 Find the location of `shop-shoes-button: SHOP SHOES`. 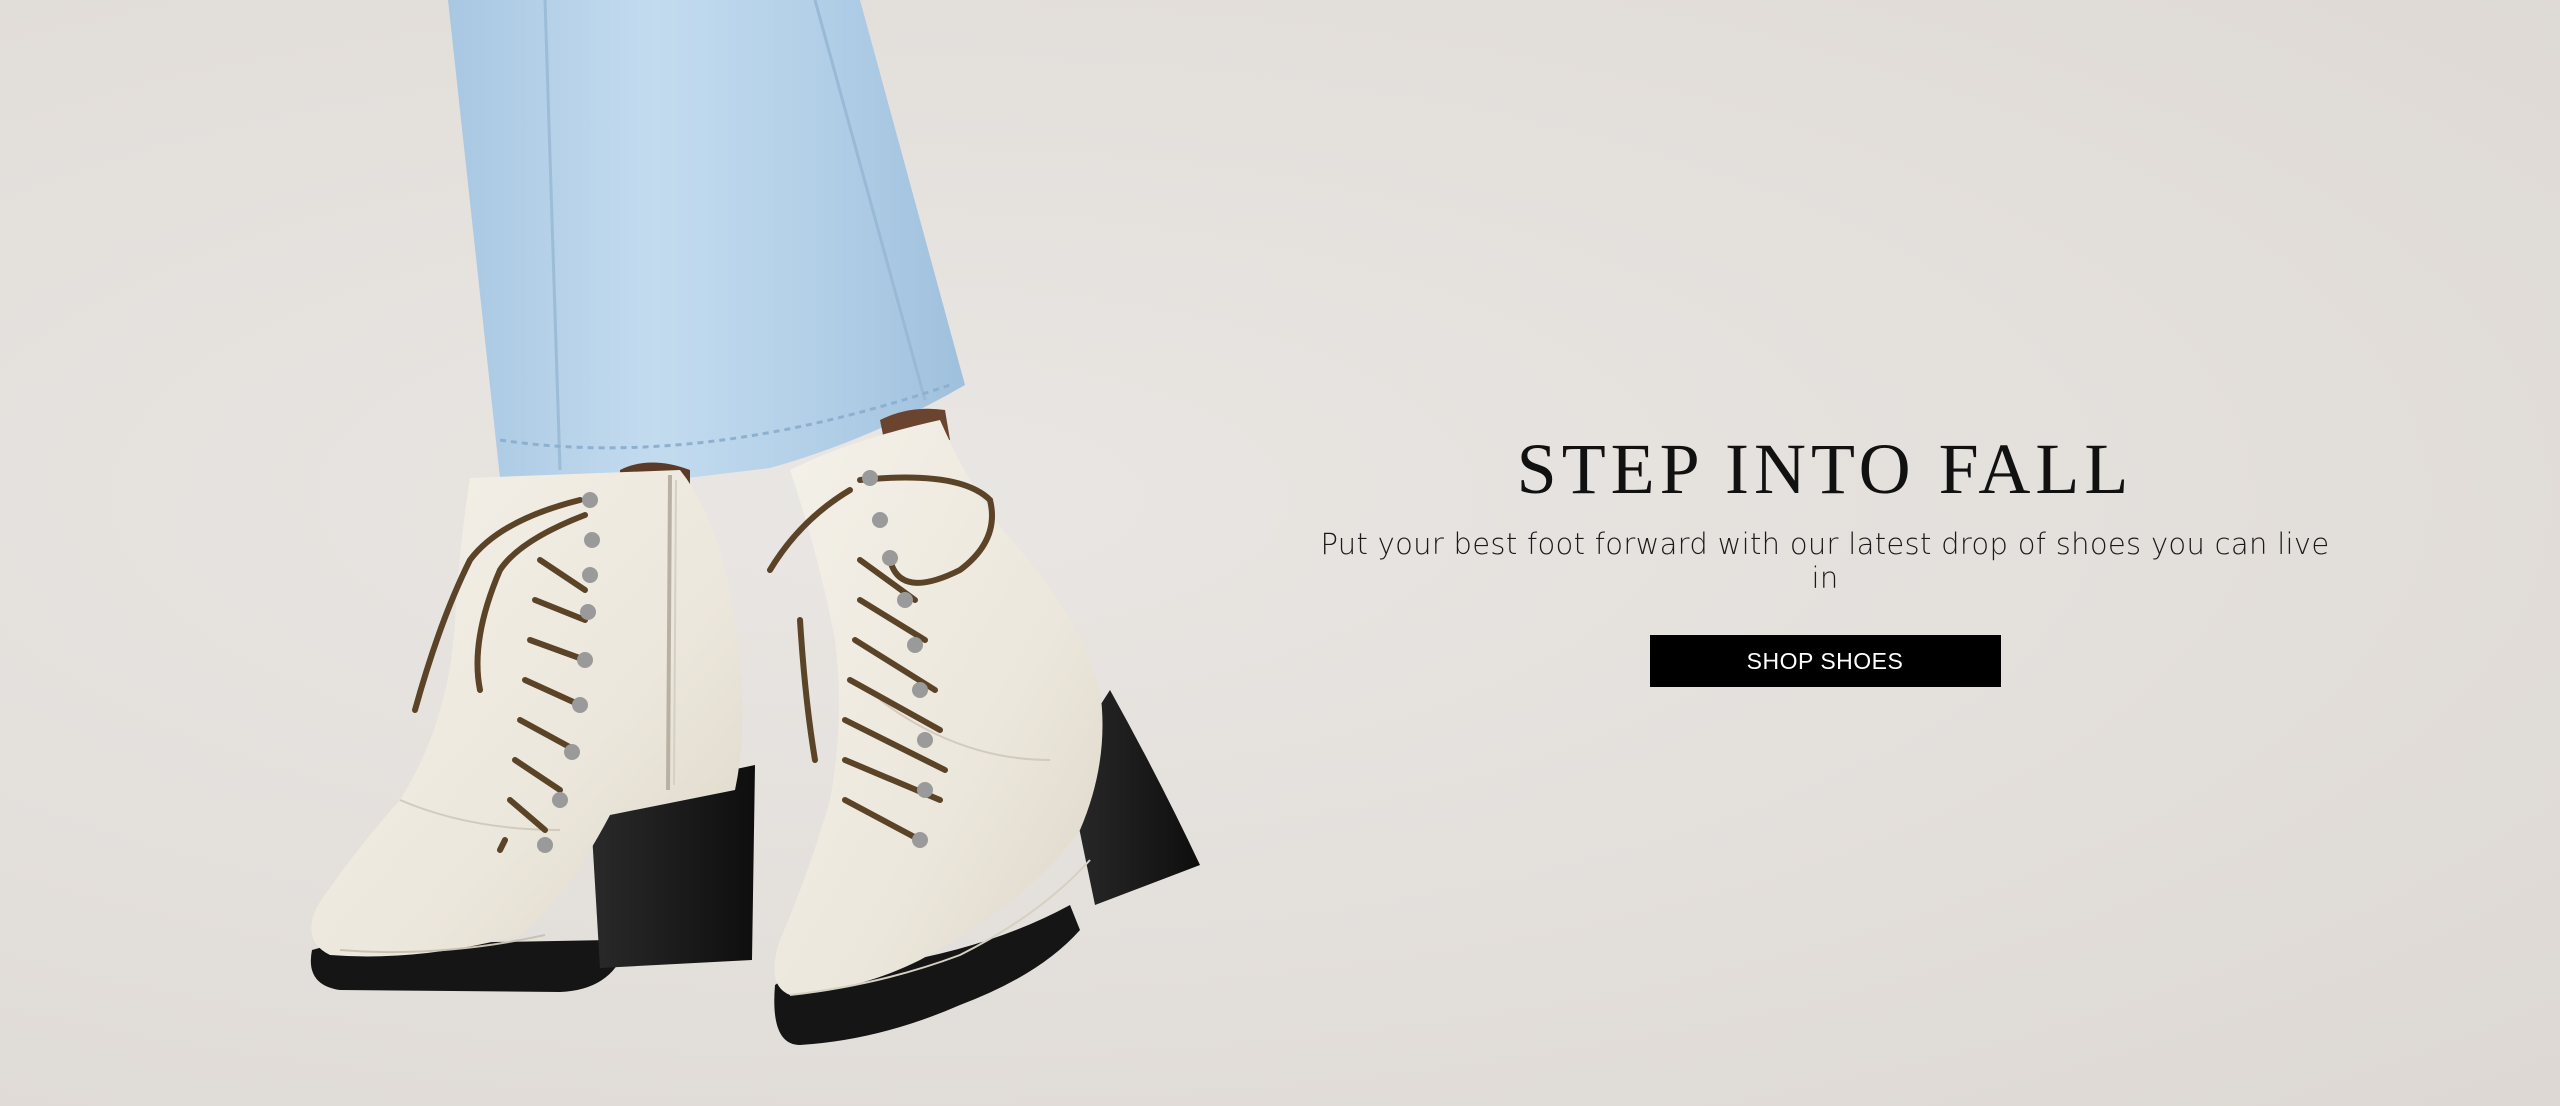

shop-shoes-button: SHOP SHOES is located at coordinates (1825, 661).